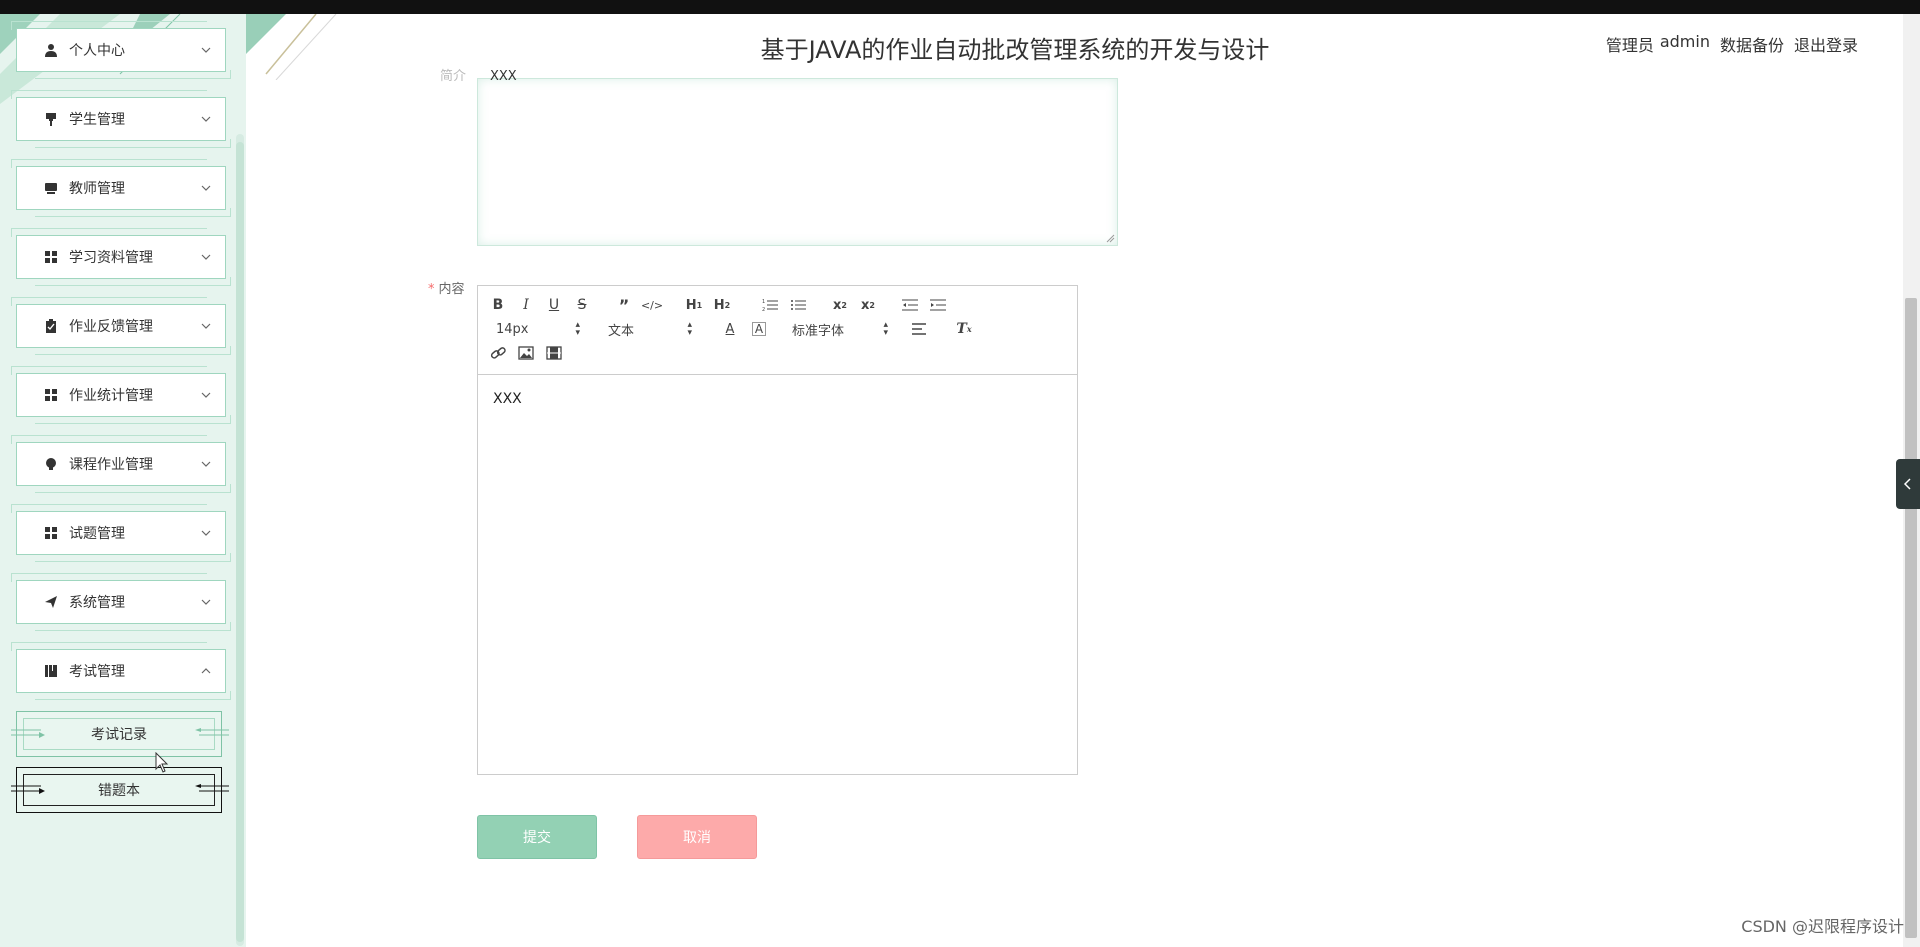 This screenshot has height=947, width=1920. What do you see at coordinates (697, 837) in the screenshot?
I see `cancel-button: 取消` at bounding box center [697, 837].